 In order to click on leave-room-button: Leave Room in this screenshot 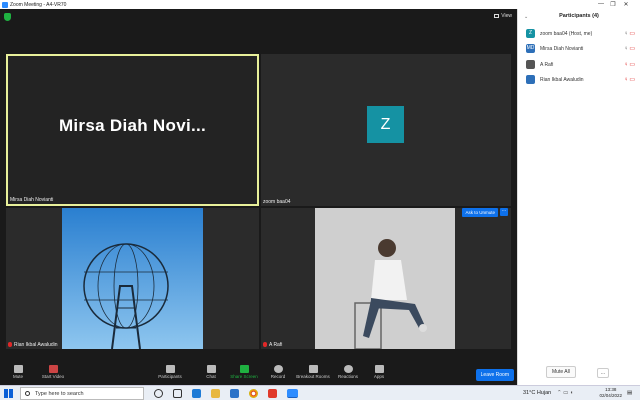, I will do `click(494, 375)`.